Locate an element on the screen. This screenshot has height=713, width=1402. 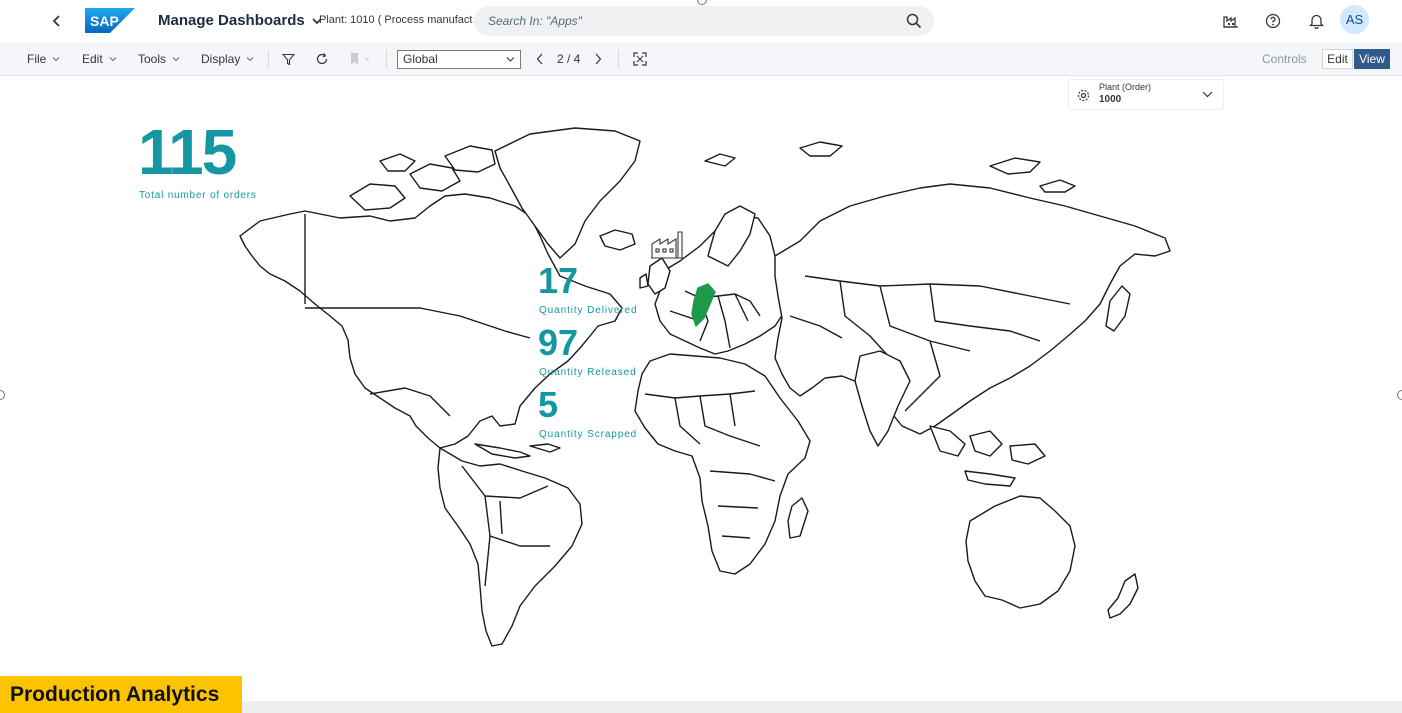
tools-menu: Tools is located at coordinates (159, 59).